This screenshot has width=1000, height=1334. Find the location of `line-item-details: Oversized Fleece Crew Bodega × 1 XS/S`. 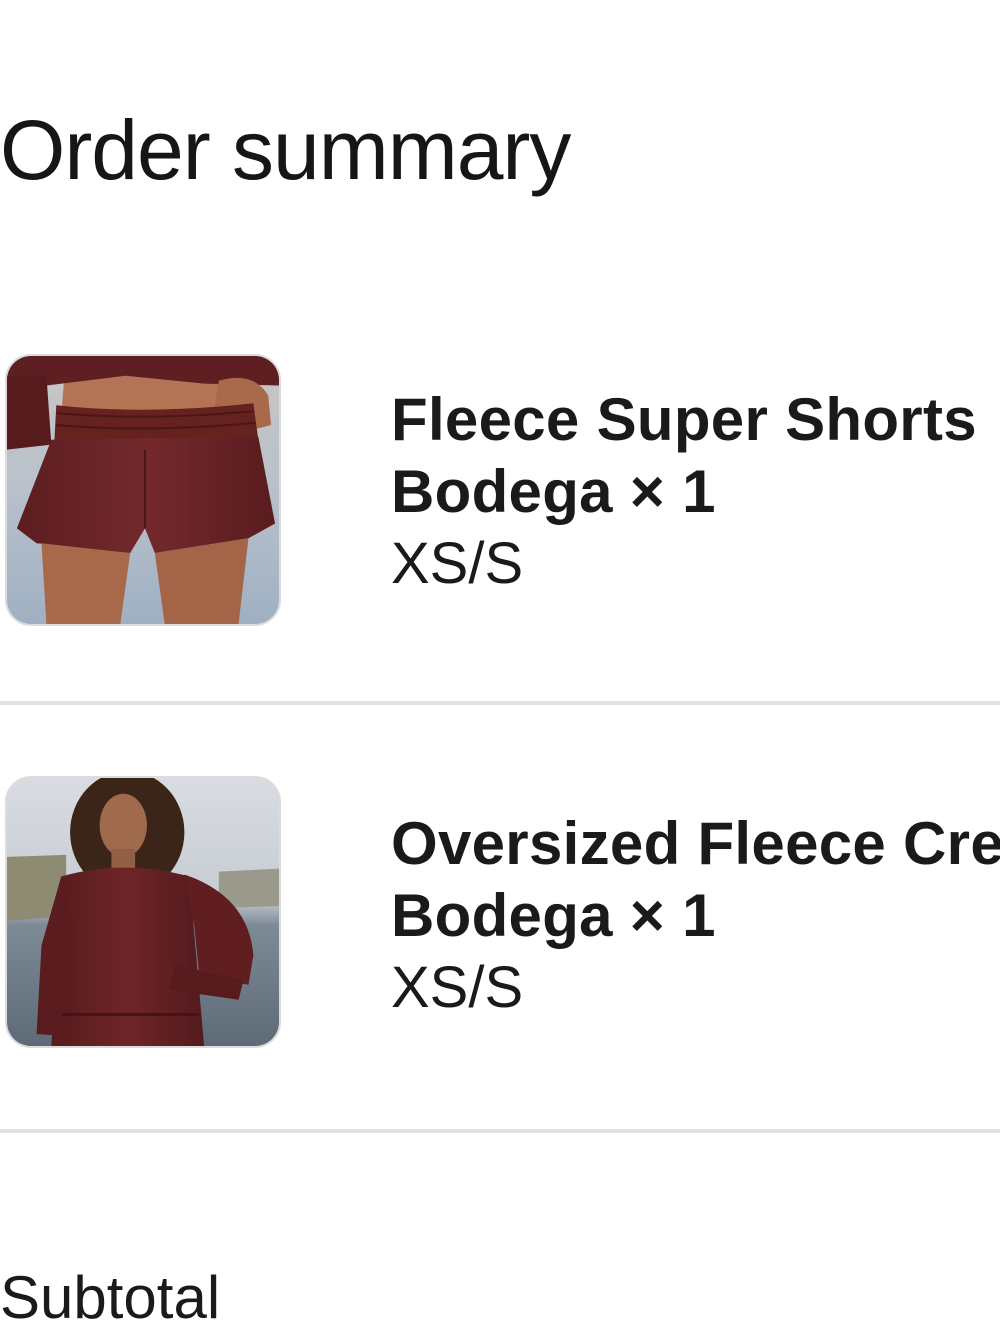

line-item-details: Oversized Fleece Crew Bodega × 1 XS/S is located at coordinates (695, 916).